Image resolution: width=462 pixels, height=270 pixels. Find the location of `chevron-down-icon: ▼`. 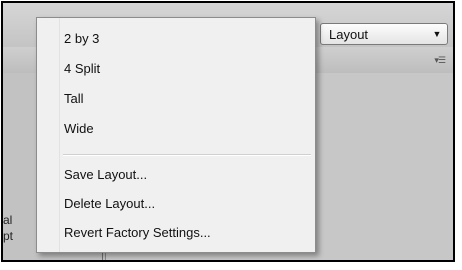

chevron-down-icon: ▼ is located at coordinates (437, 34).